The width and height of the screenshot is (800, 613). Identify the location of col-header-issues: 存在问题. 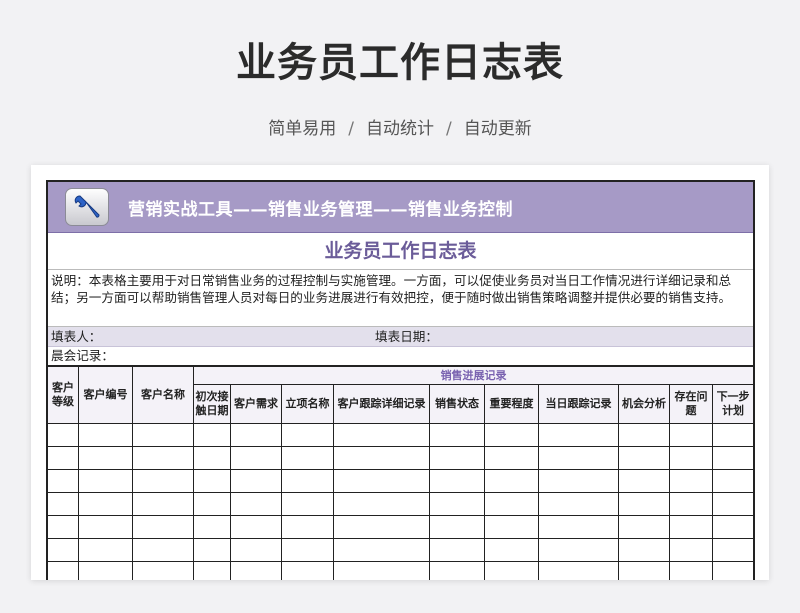
(691, 404).